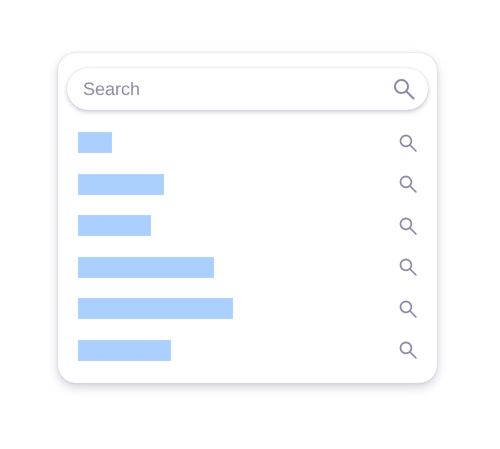  I want to click on search-field: Search, so click(247, 89).